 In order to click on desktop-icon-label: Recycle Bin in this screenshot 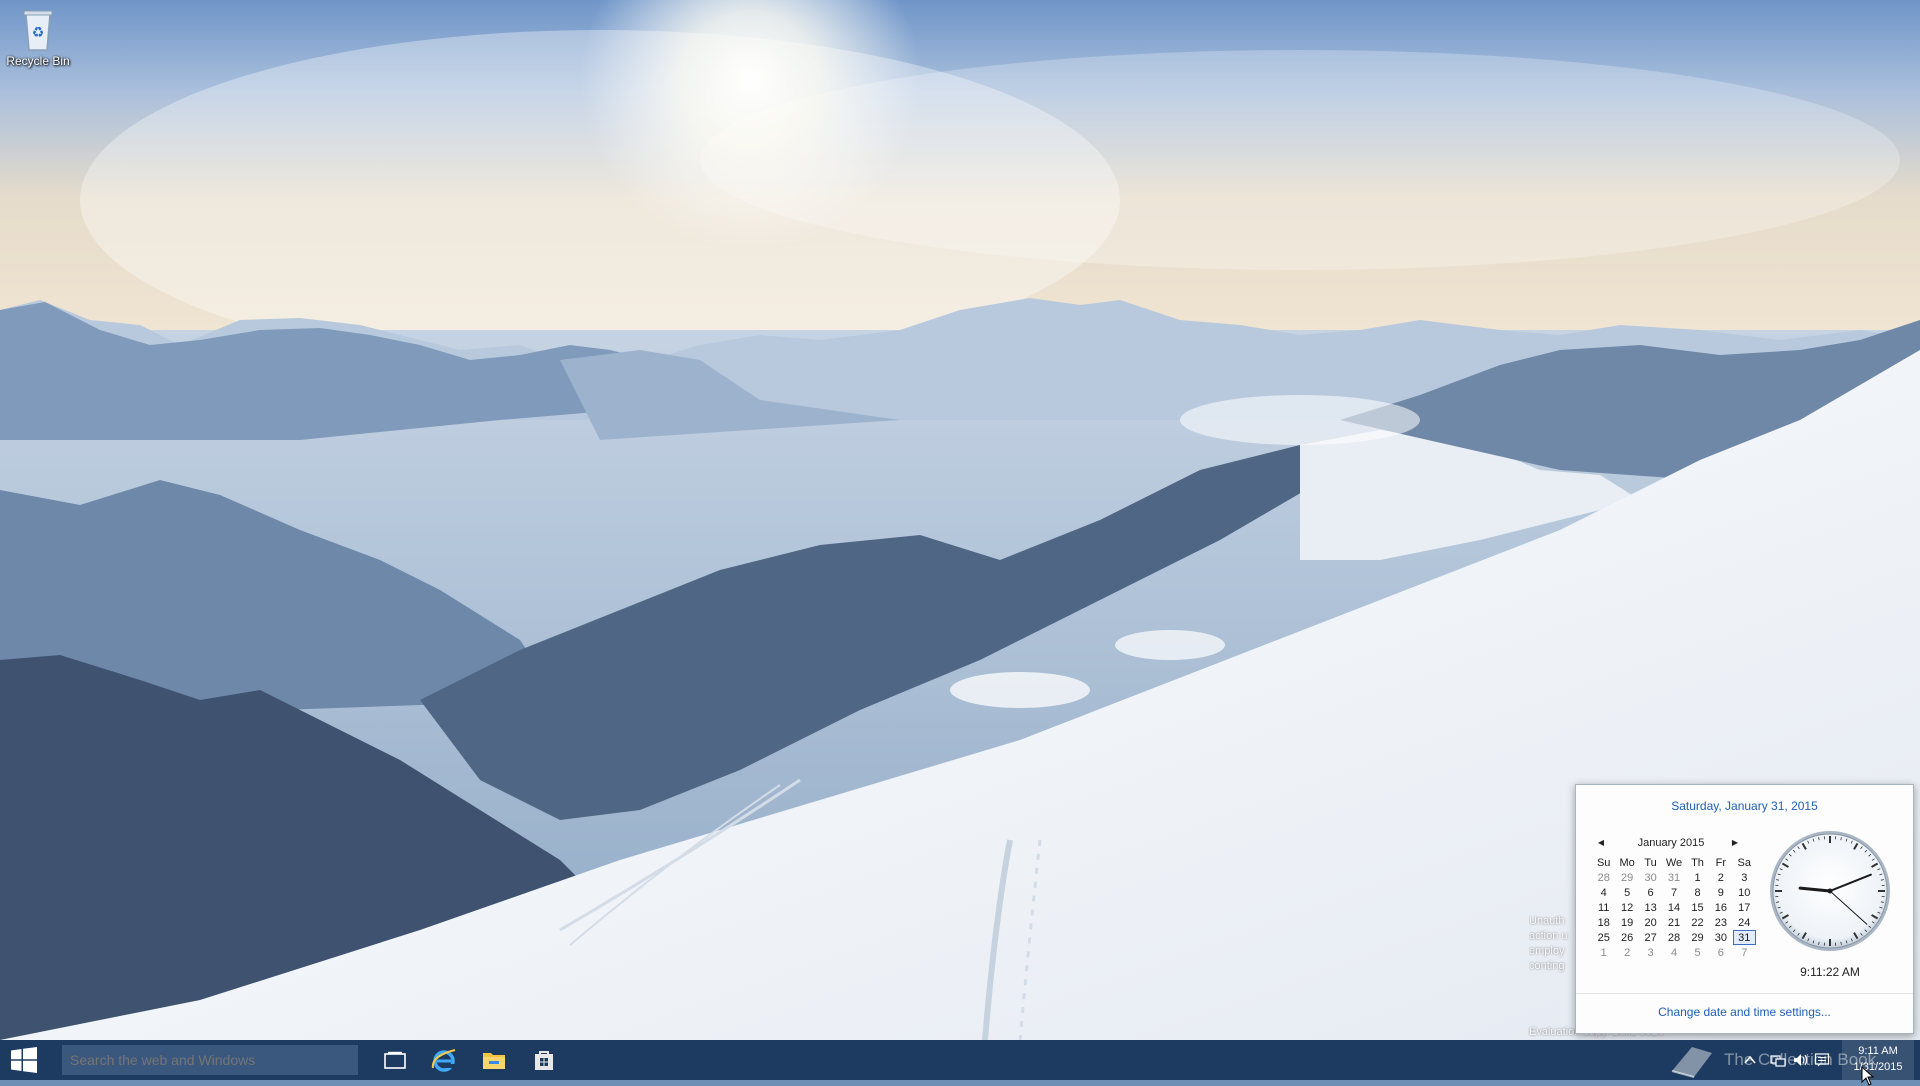, I will do `click(38, 61)`.